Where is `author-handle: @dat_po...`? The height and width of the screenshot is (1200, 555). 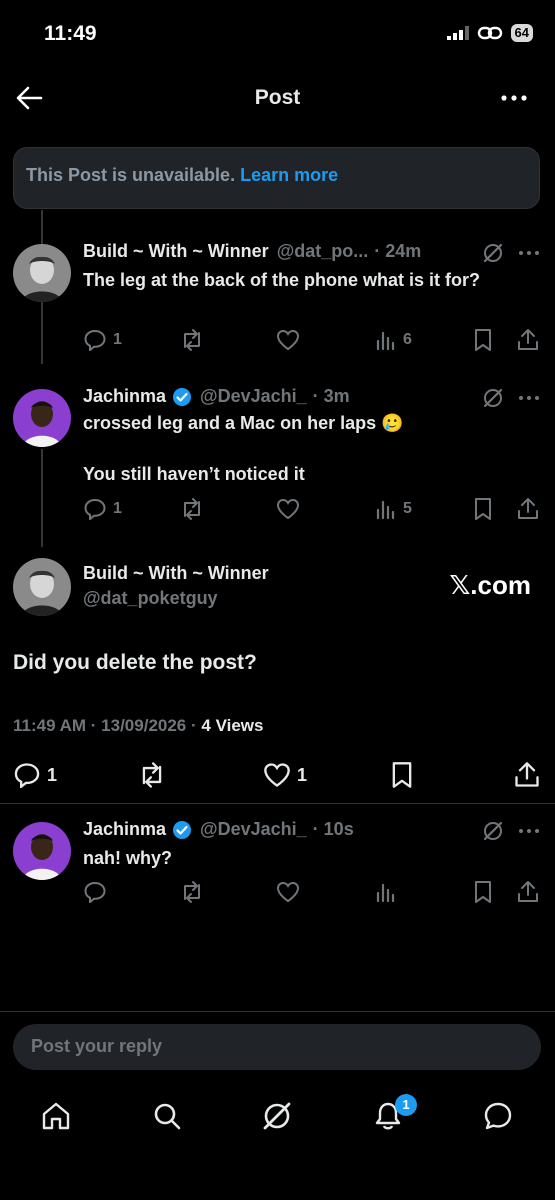 author-handle: @dat_po... is located at coordinates (323, 251).